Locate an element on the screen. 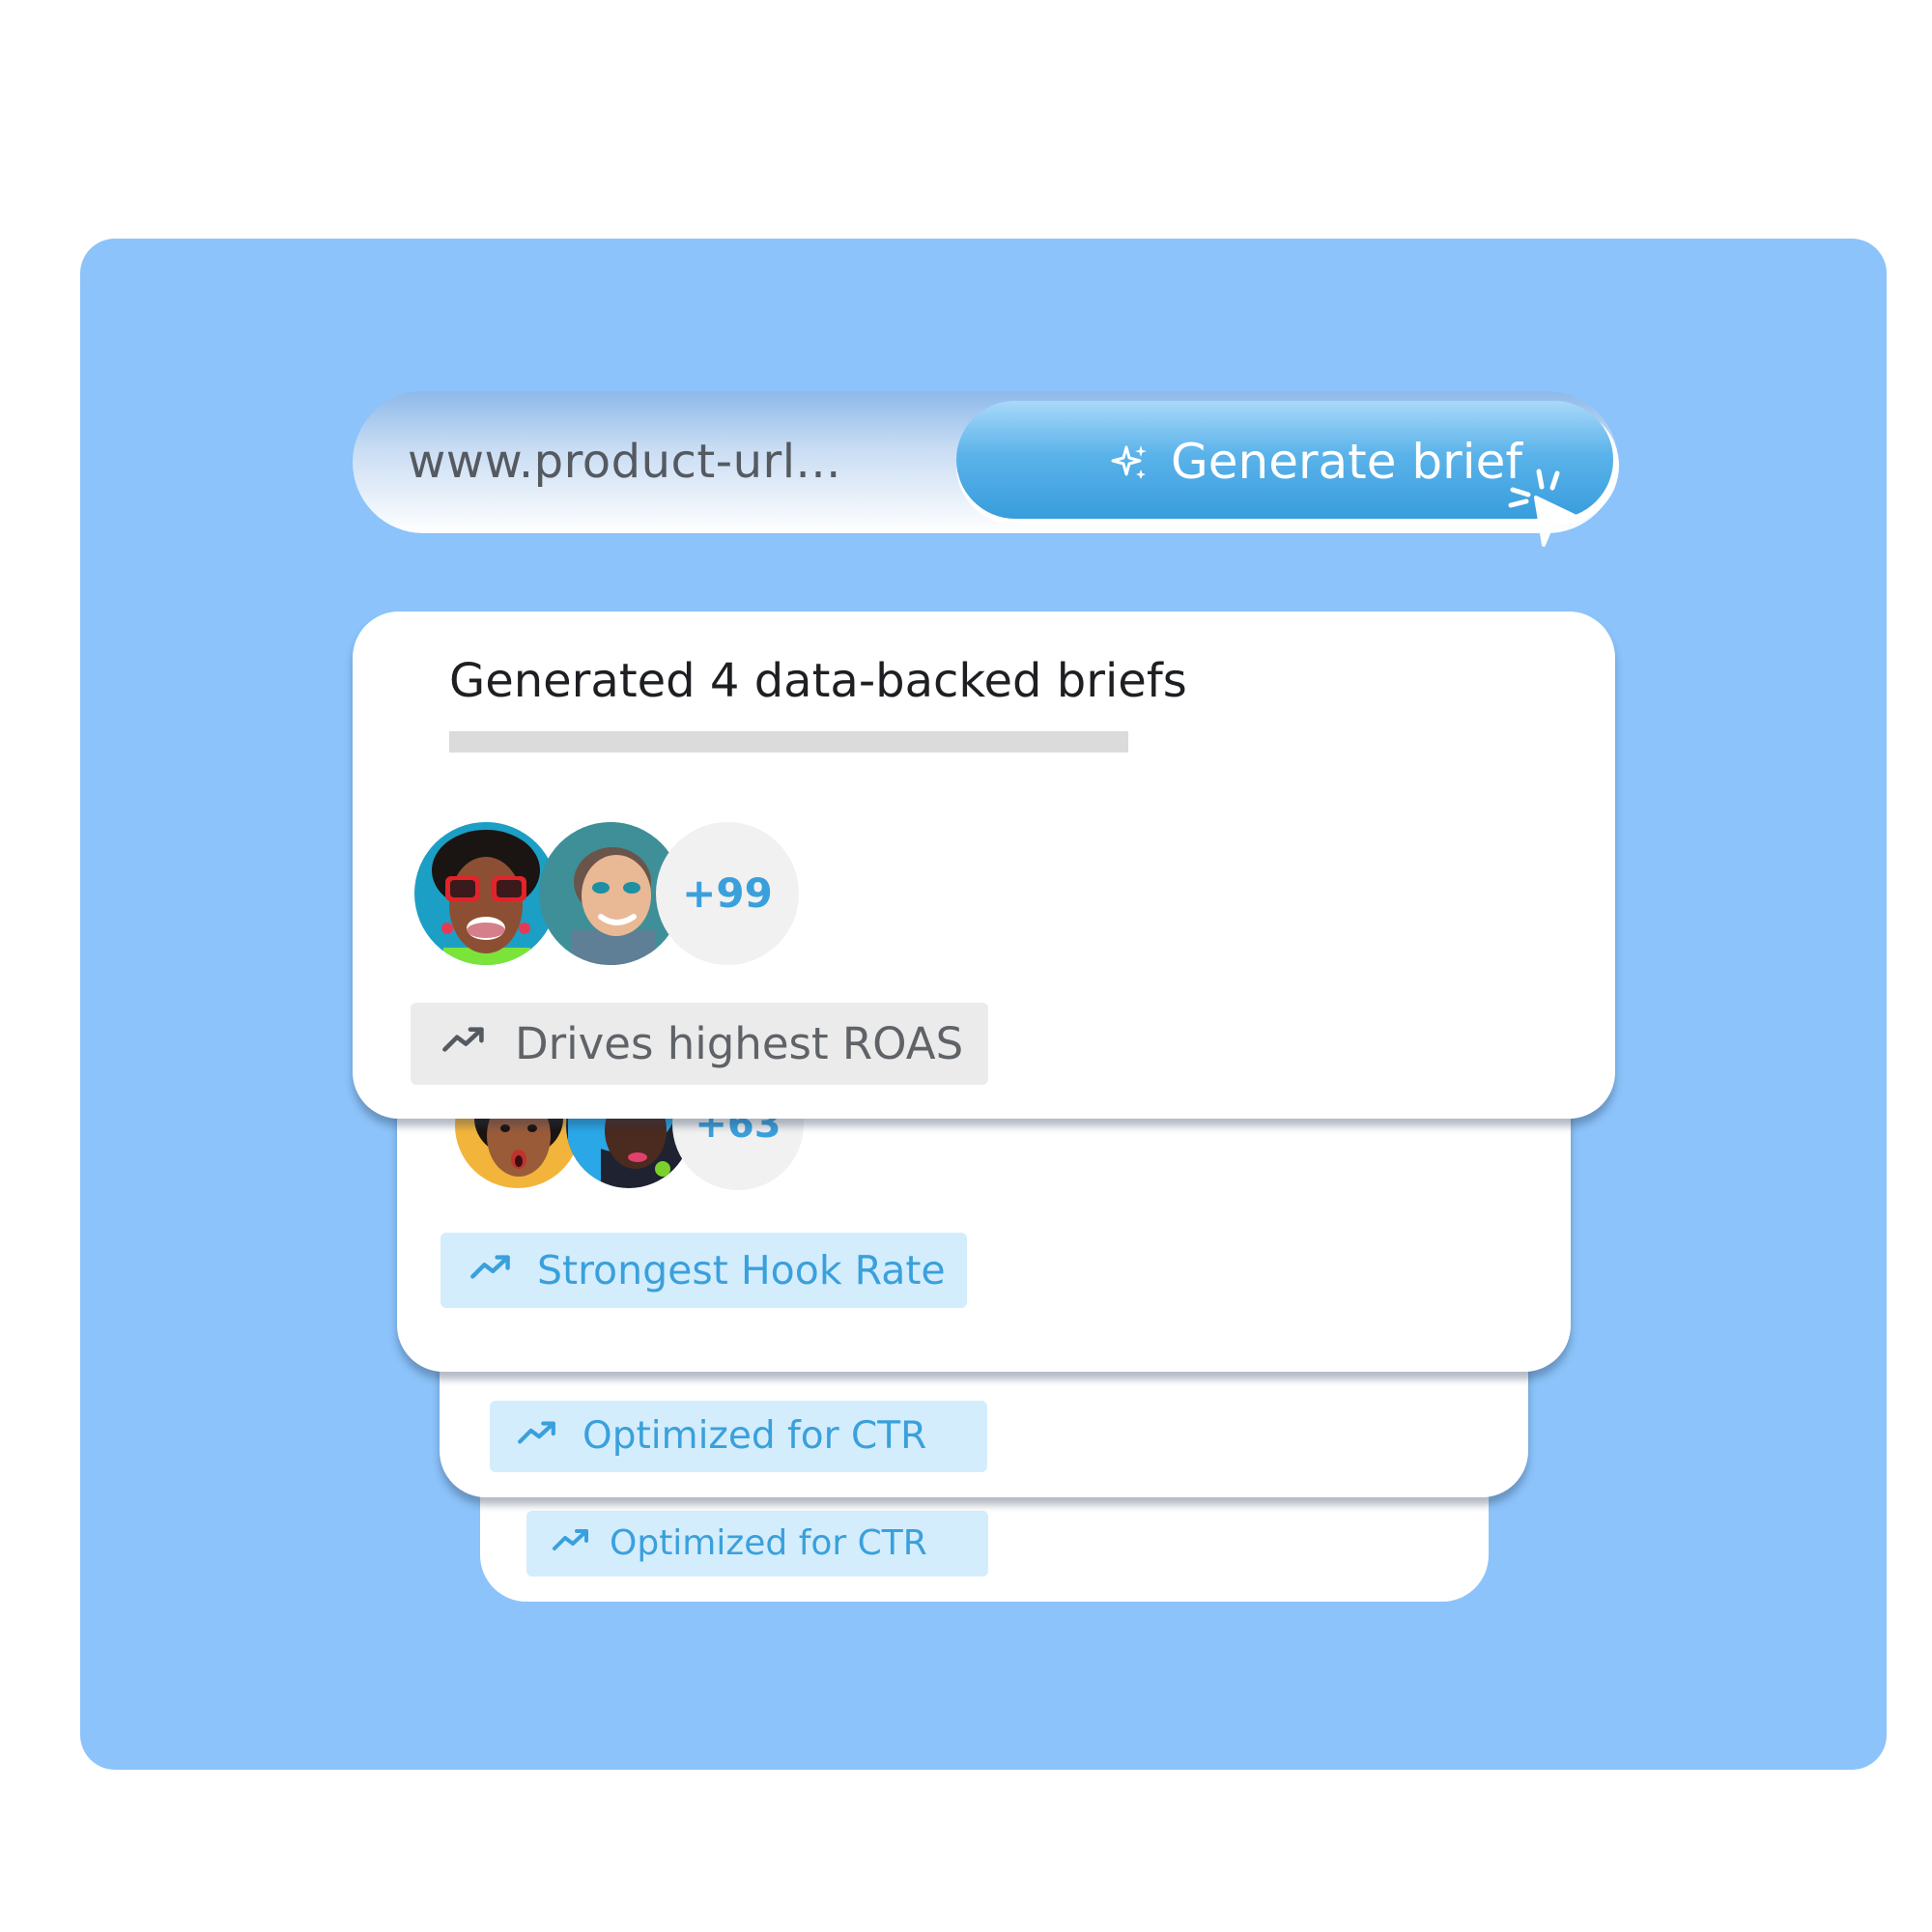  sparkle-icon is located at coordinates (1129, 462).